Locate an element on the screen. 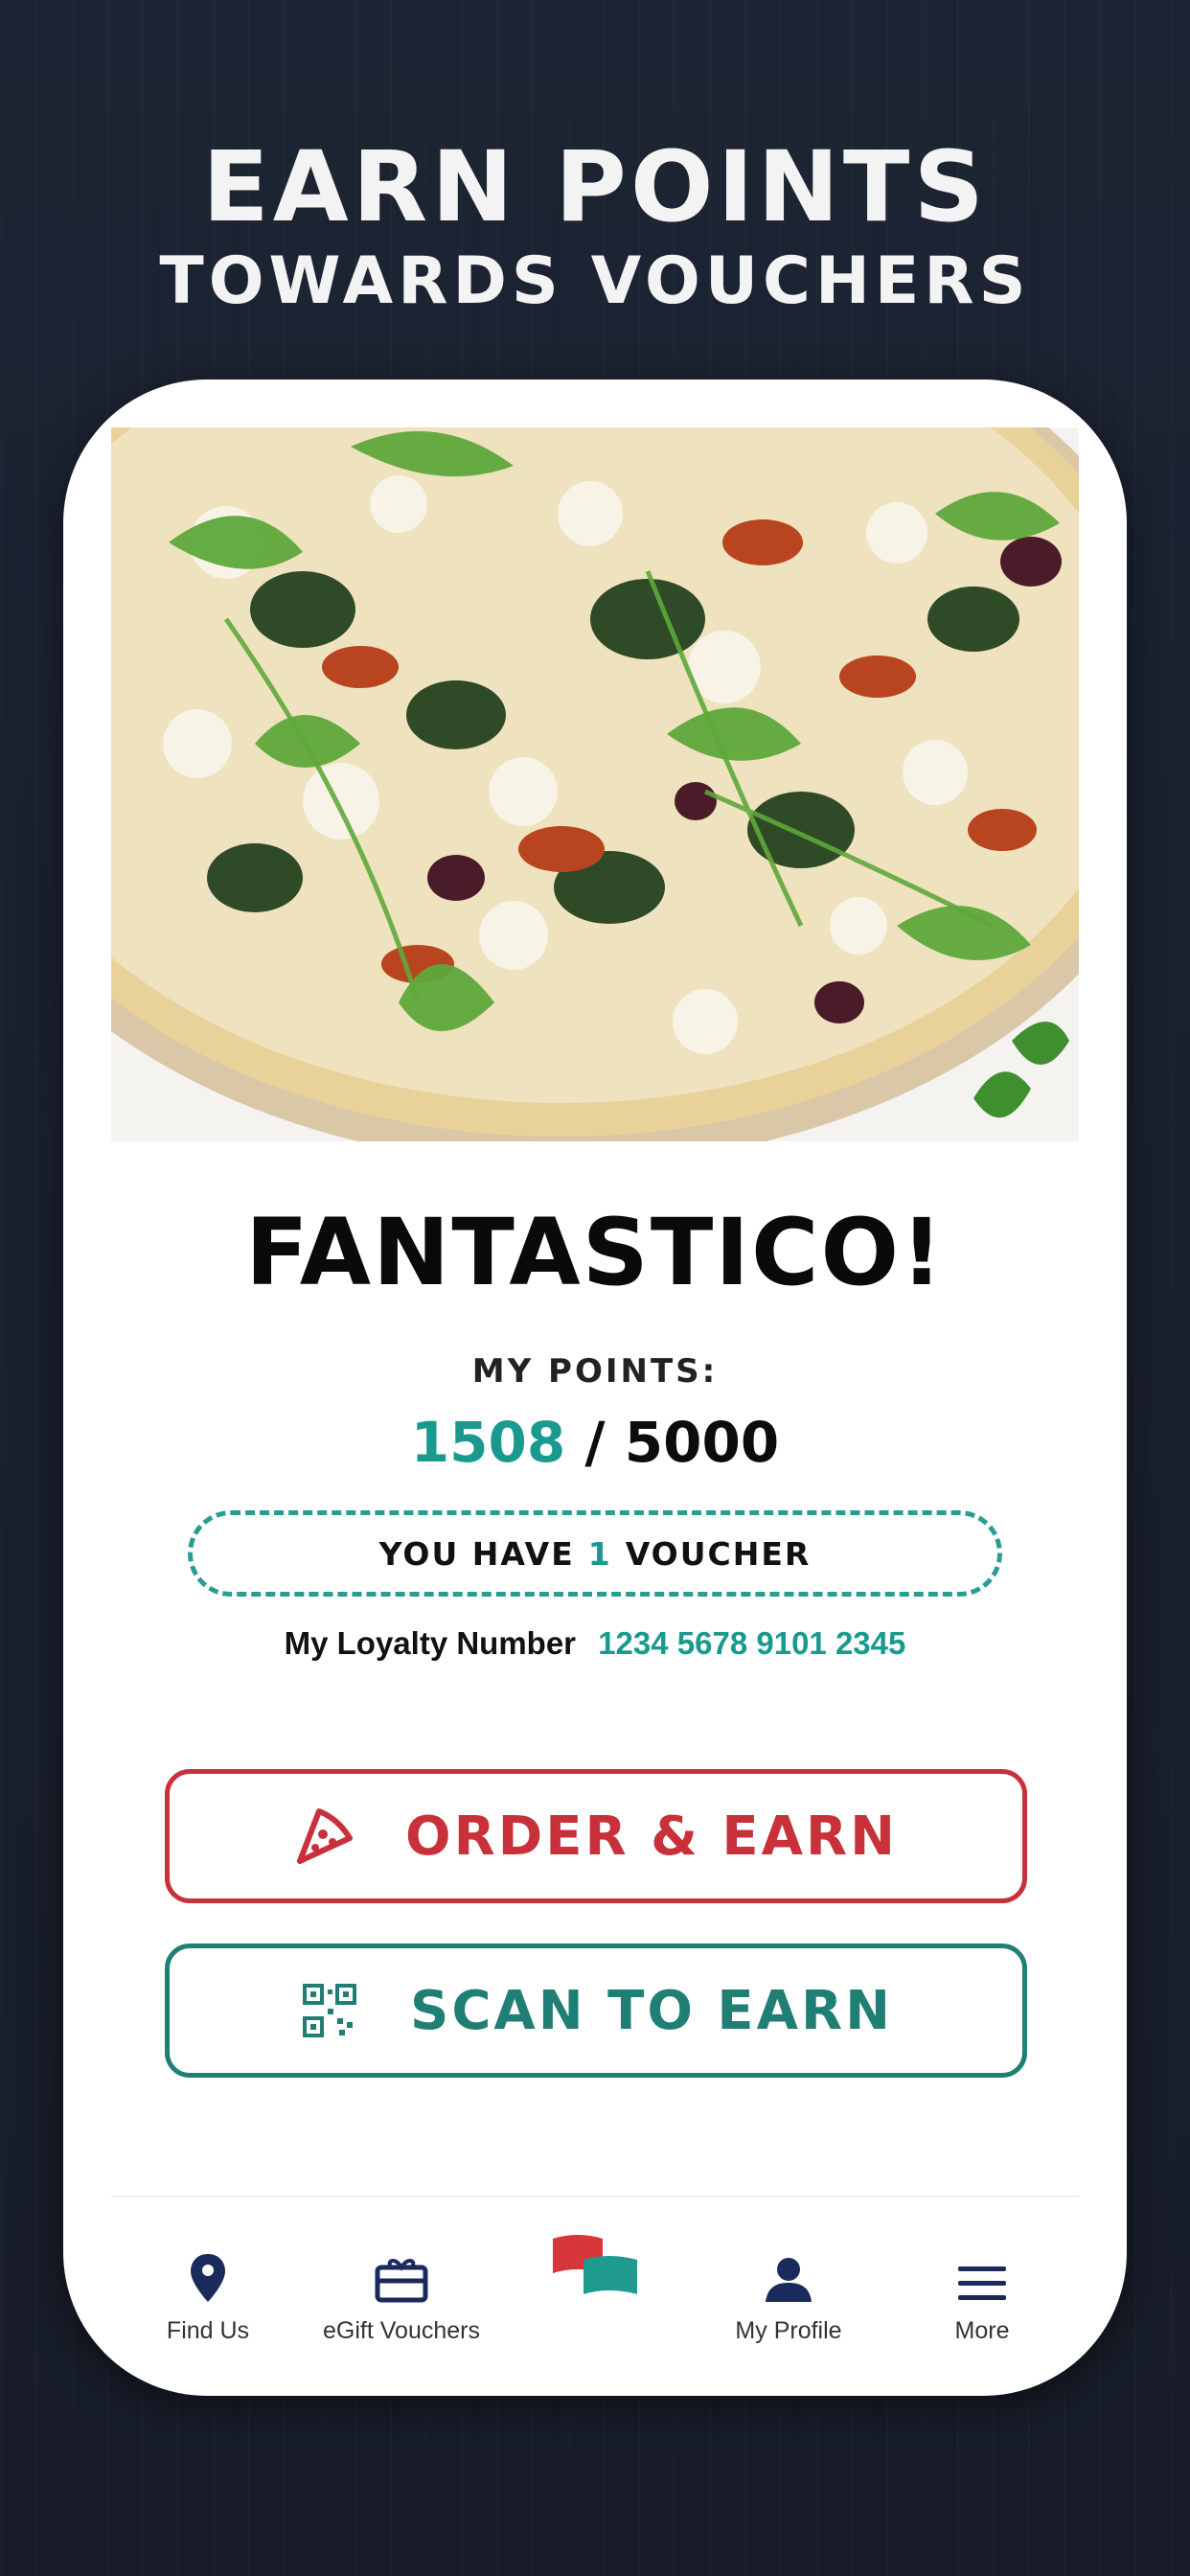  tab-label: More is located at coordinates (982, 2330).